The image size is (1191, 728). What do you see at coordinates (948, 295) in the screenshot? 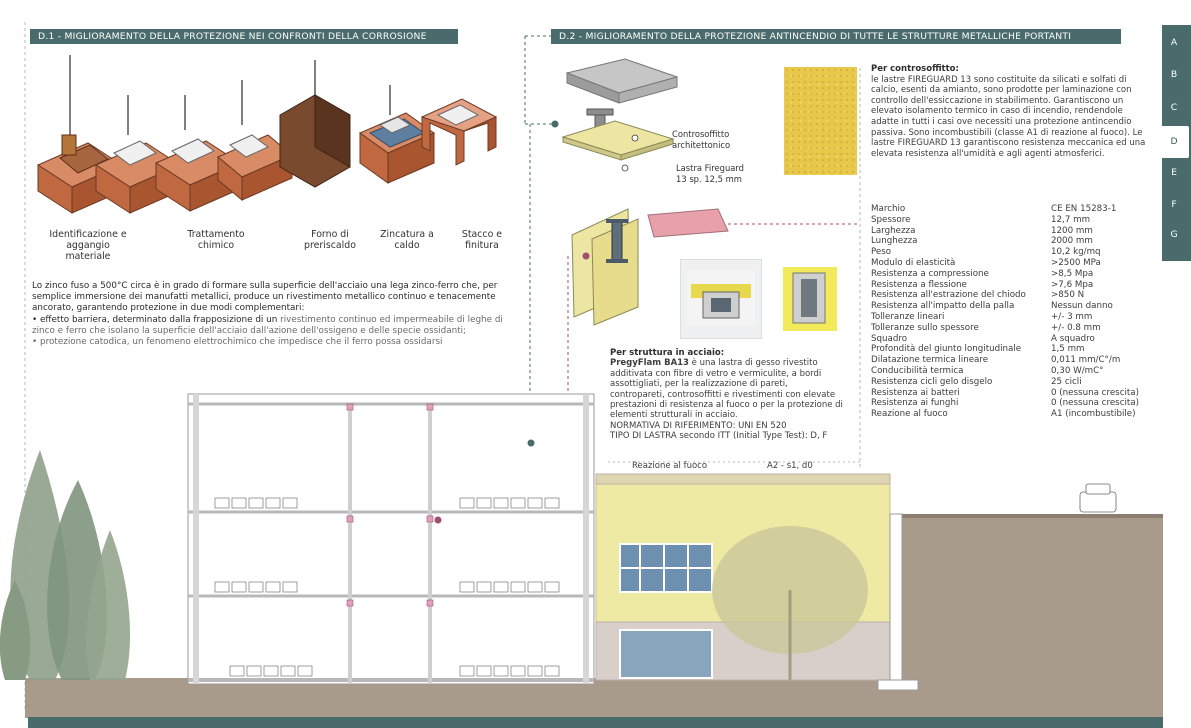
I see `spec-key: Resistenza all'estrazione del chiodo` at bounding box center [948, 295].